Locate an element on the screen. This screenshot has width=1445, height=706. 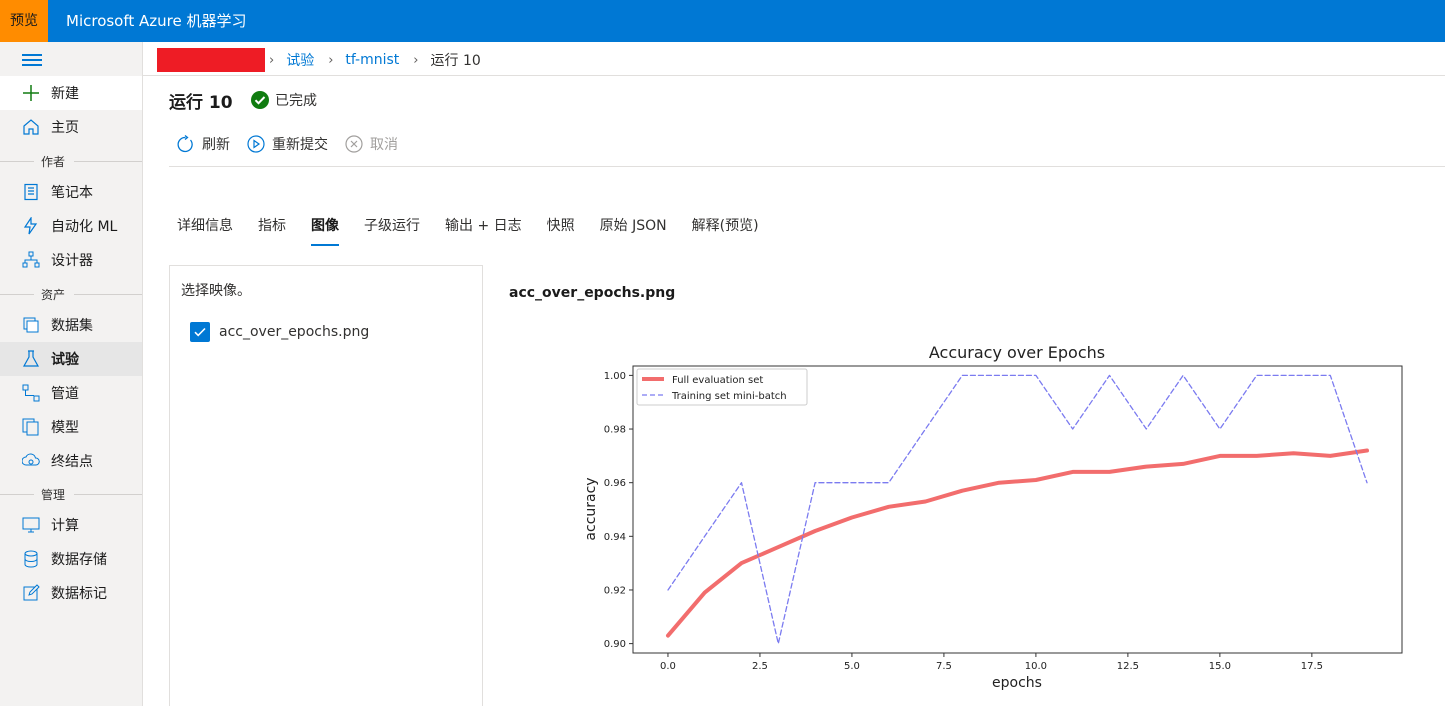
refresh-button: 刷新 is located at coordinates (203, 144).